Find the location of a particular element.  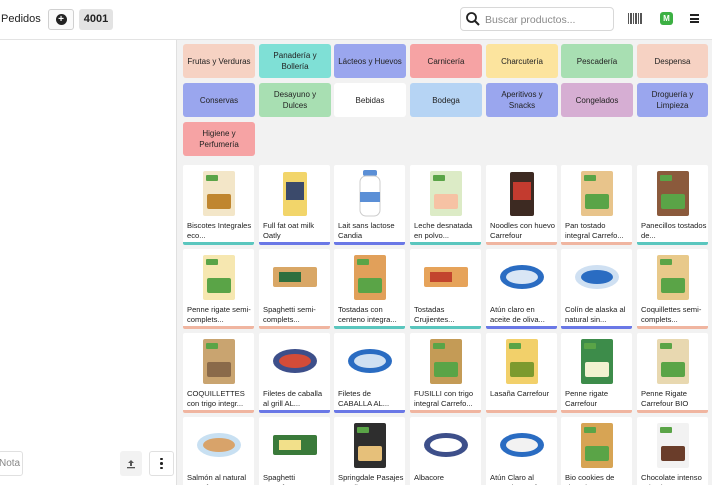

search-icon is located at coordinates (473, 19).